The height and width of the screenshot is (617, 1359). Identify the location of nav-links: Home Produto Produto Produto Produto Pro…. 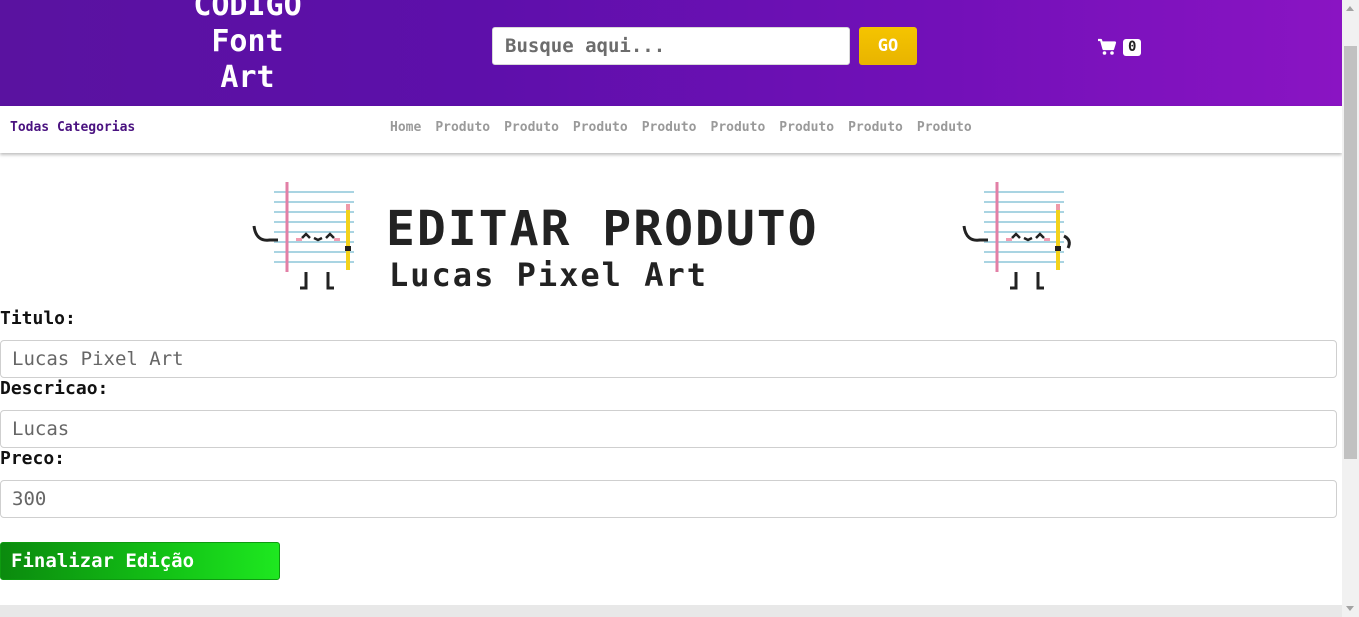
(688, 127).